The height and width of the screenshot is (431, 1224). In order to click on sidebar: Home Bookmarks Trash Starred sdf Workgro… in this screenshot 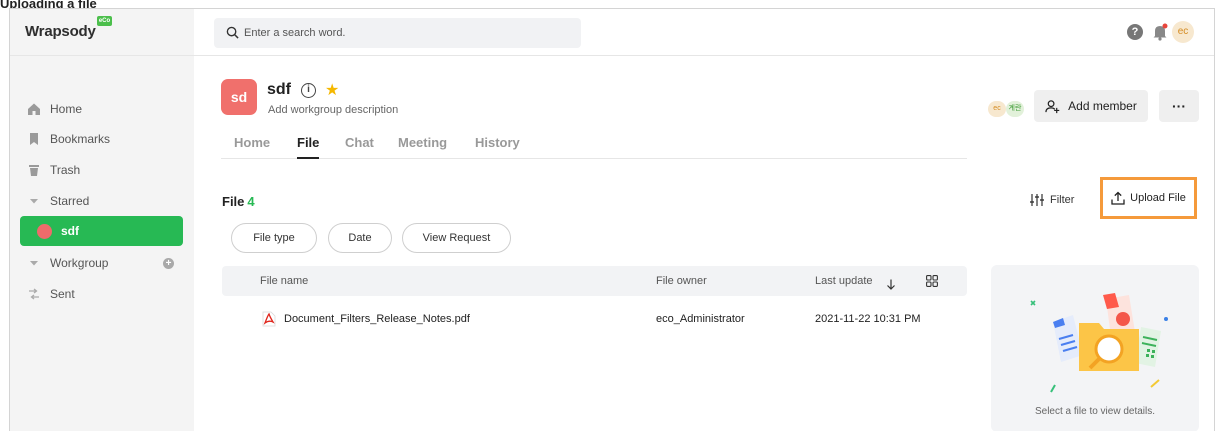, I will do `click(102, 243)`.